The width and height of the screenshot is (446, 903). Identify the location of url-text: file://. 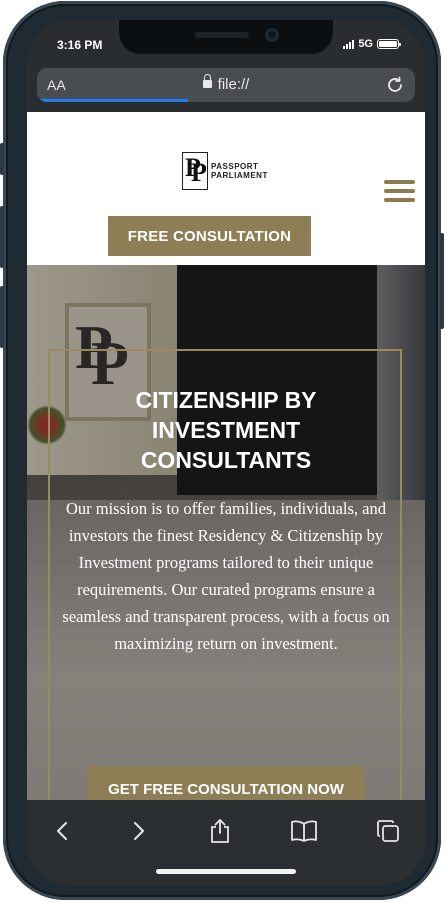
(233, 84).